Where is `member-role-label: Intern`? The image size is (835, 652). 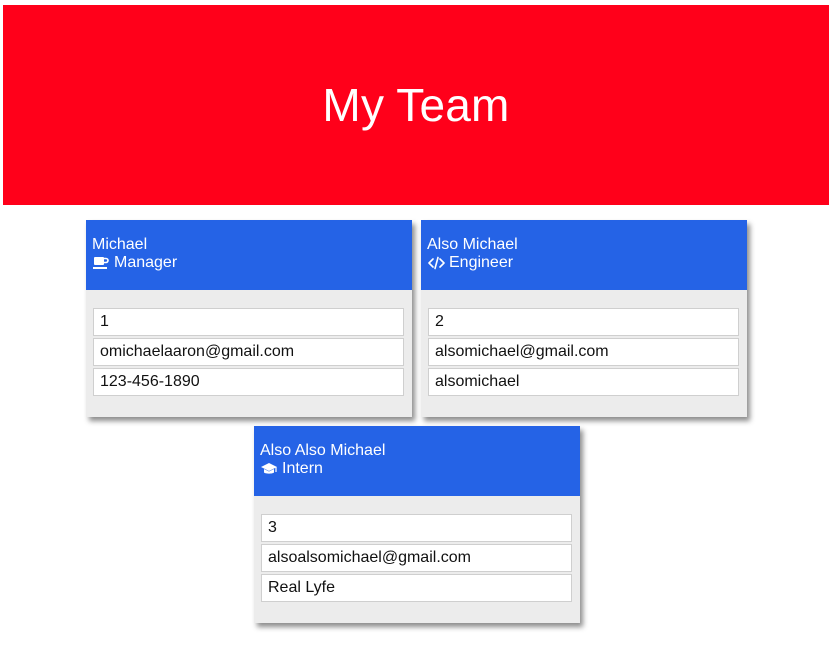
member-role-label: Intern is located at coordinates (302, 468).